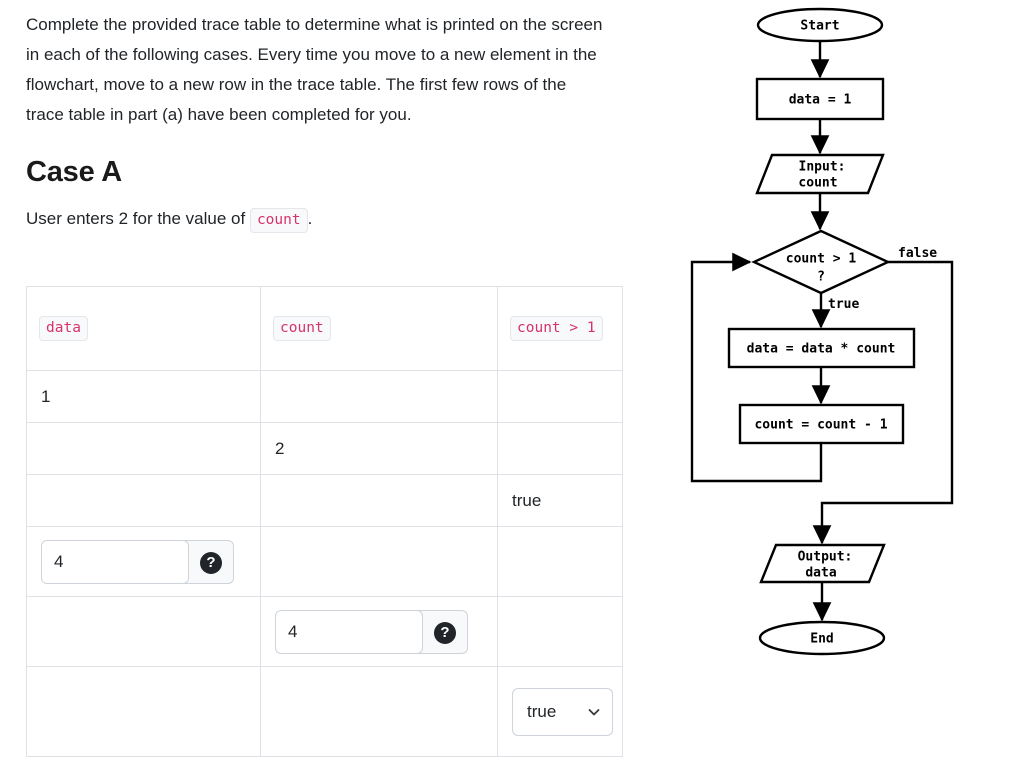  What do you see at coordinates (821, 349) in the screenshot?
I see `flow-node-multiply-label: data = data * count` at bounding box center [821, 349].